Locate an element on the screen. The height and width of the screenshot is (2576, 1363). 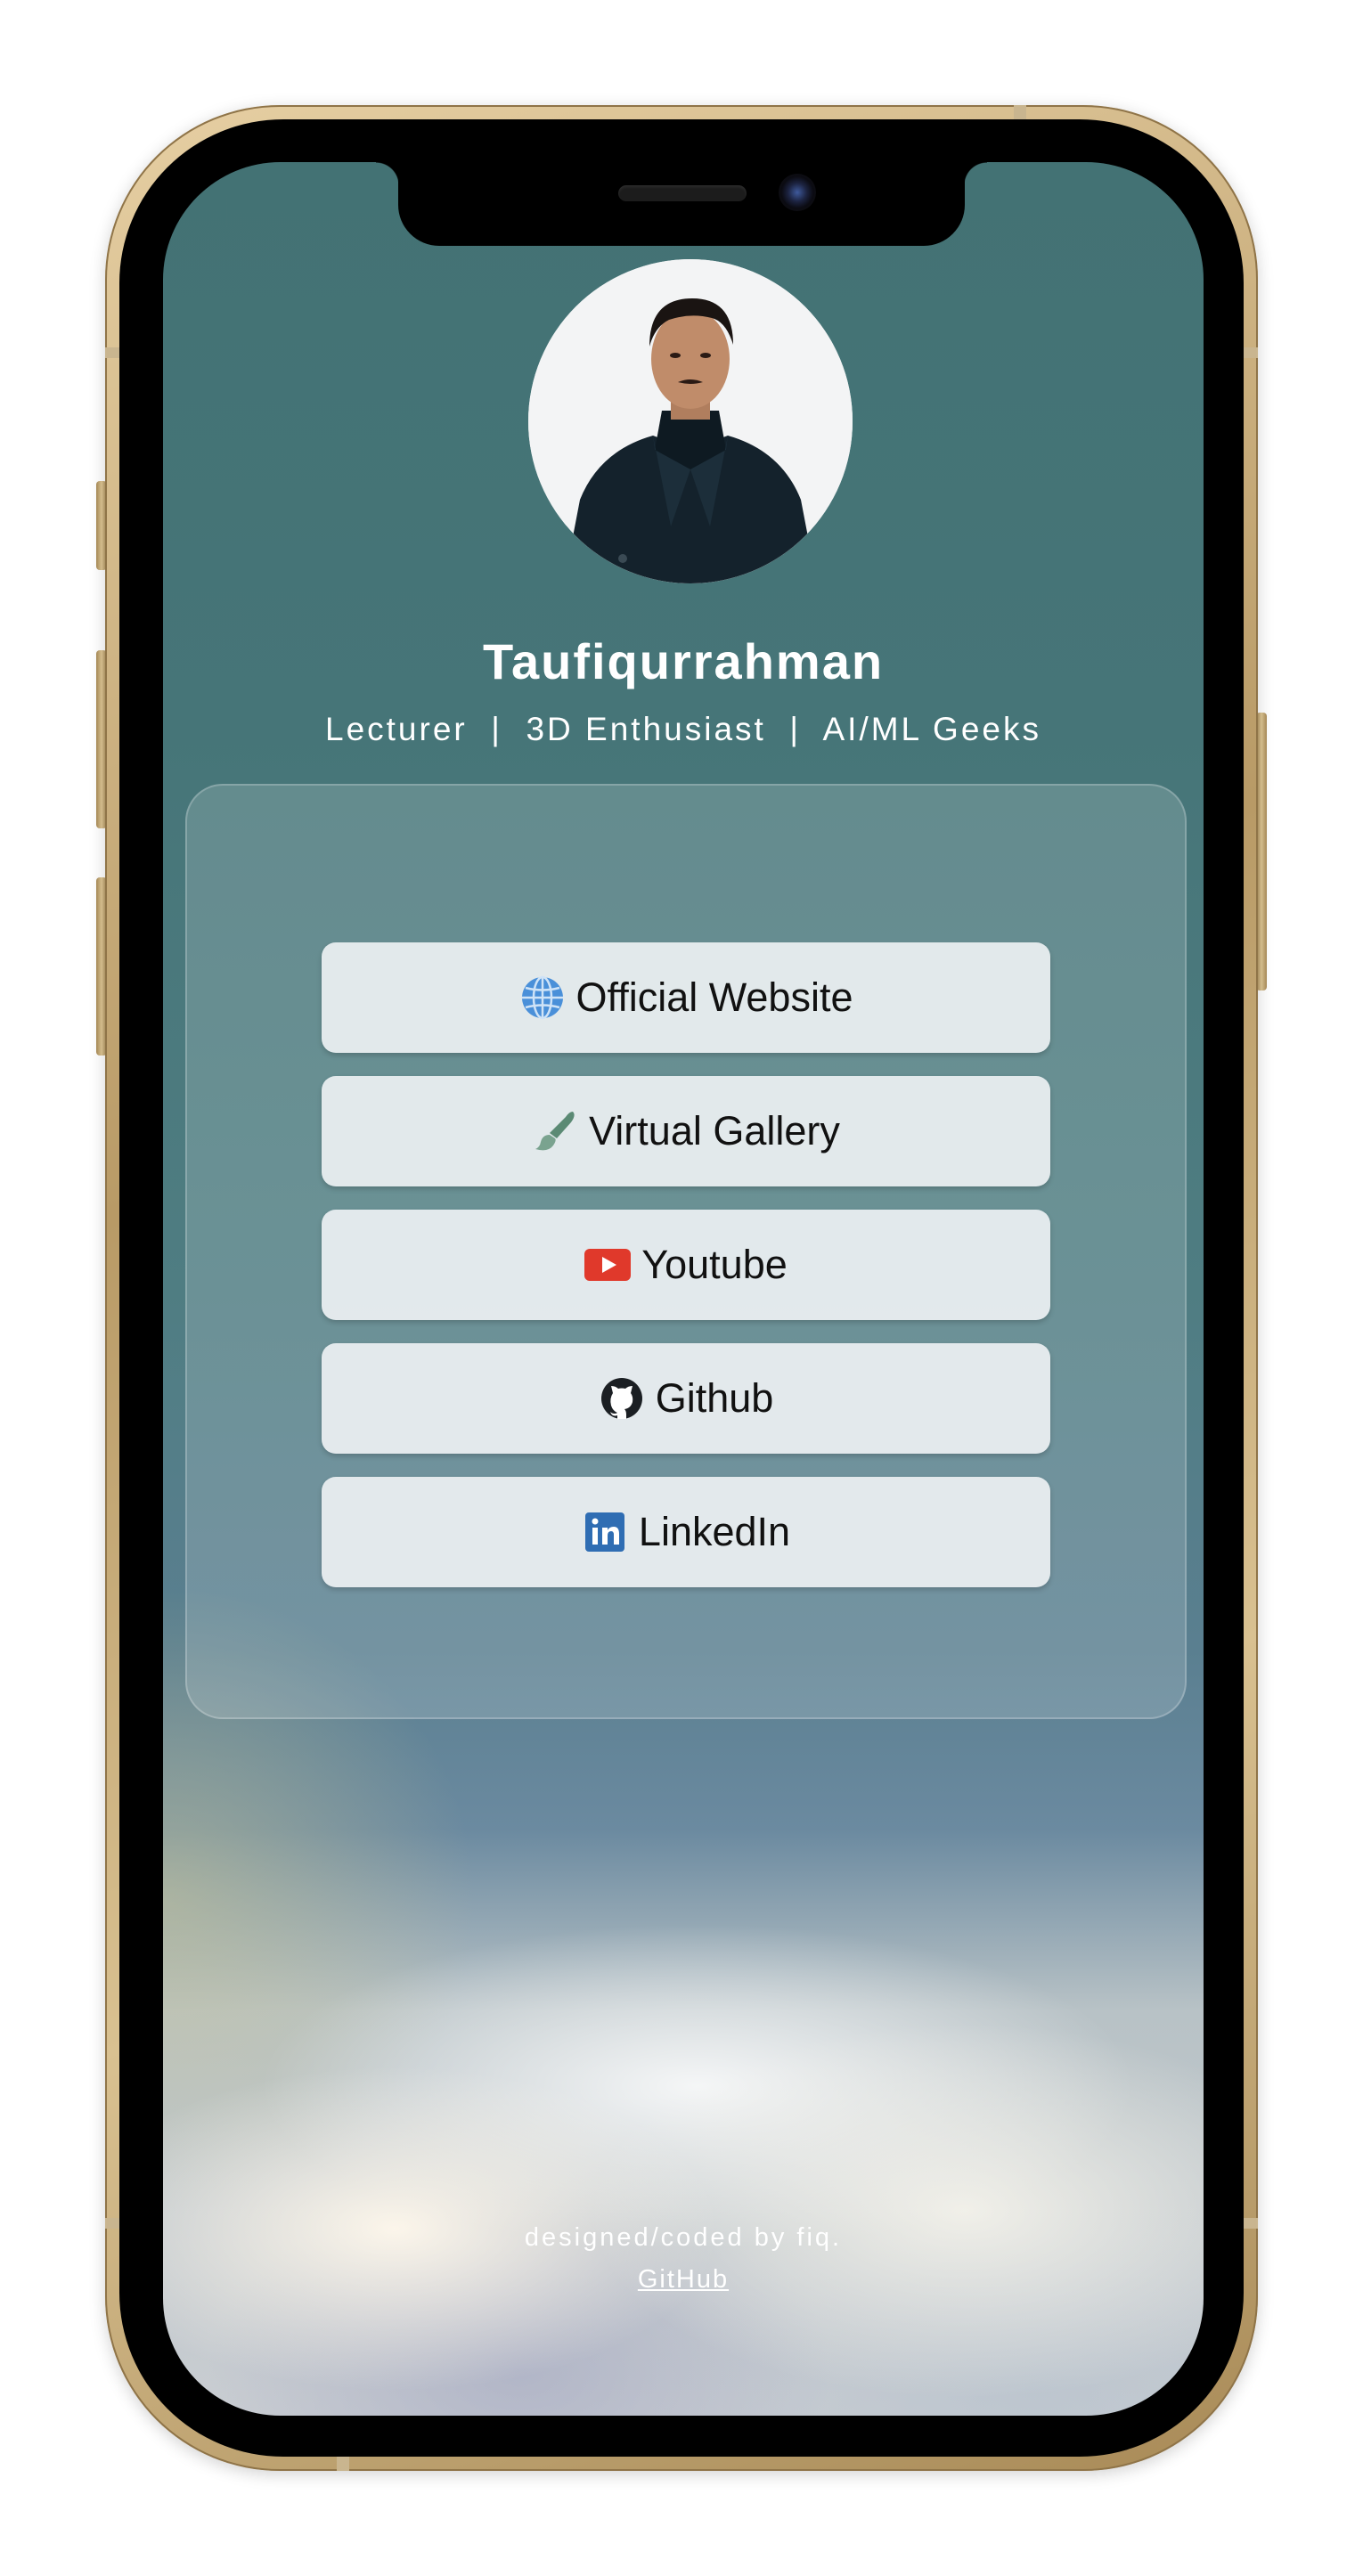
github-icon is located at coordinates (622, 1398).